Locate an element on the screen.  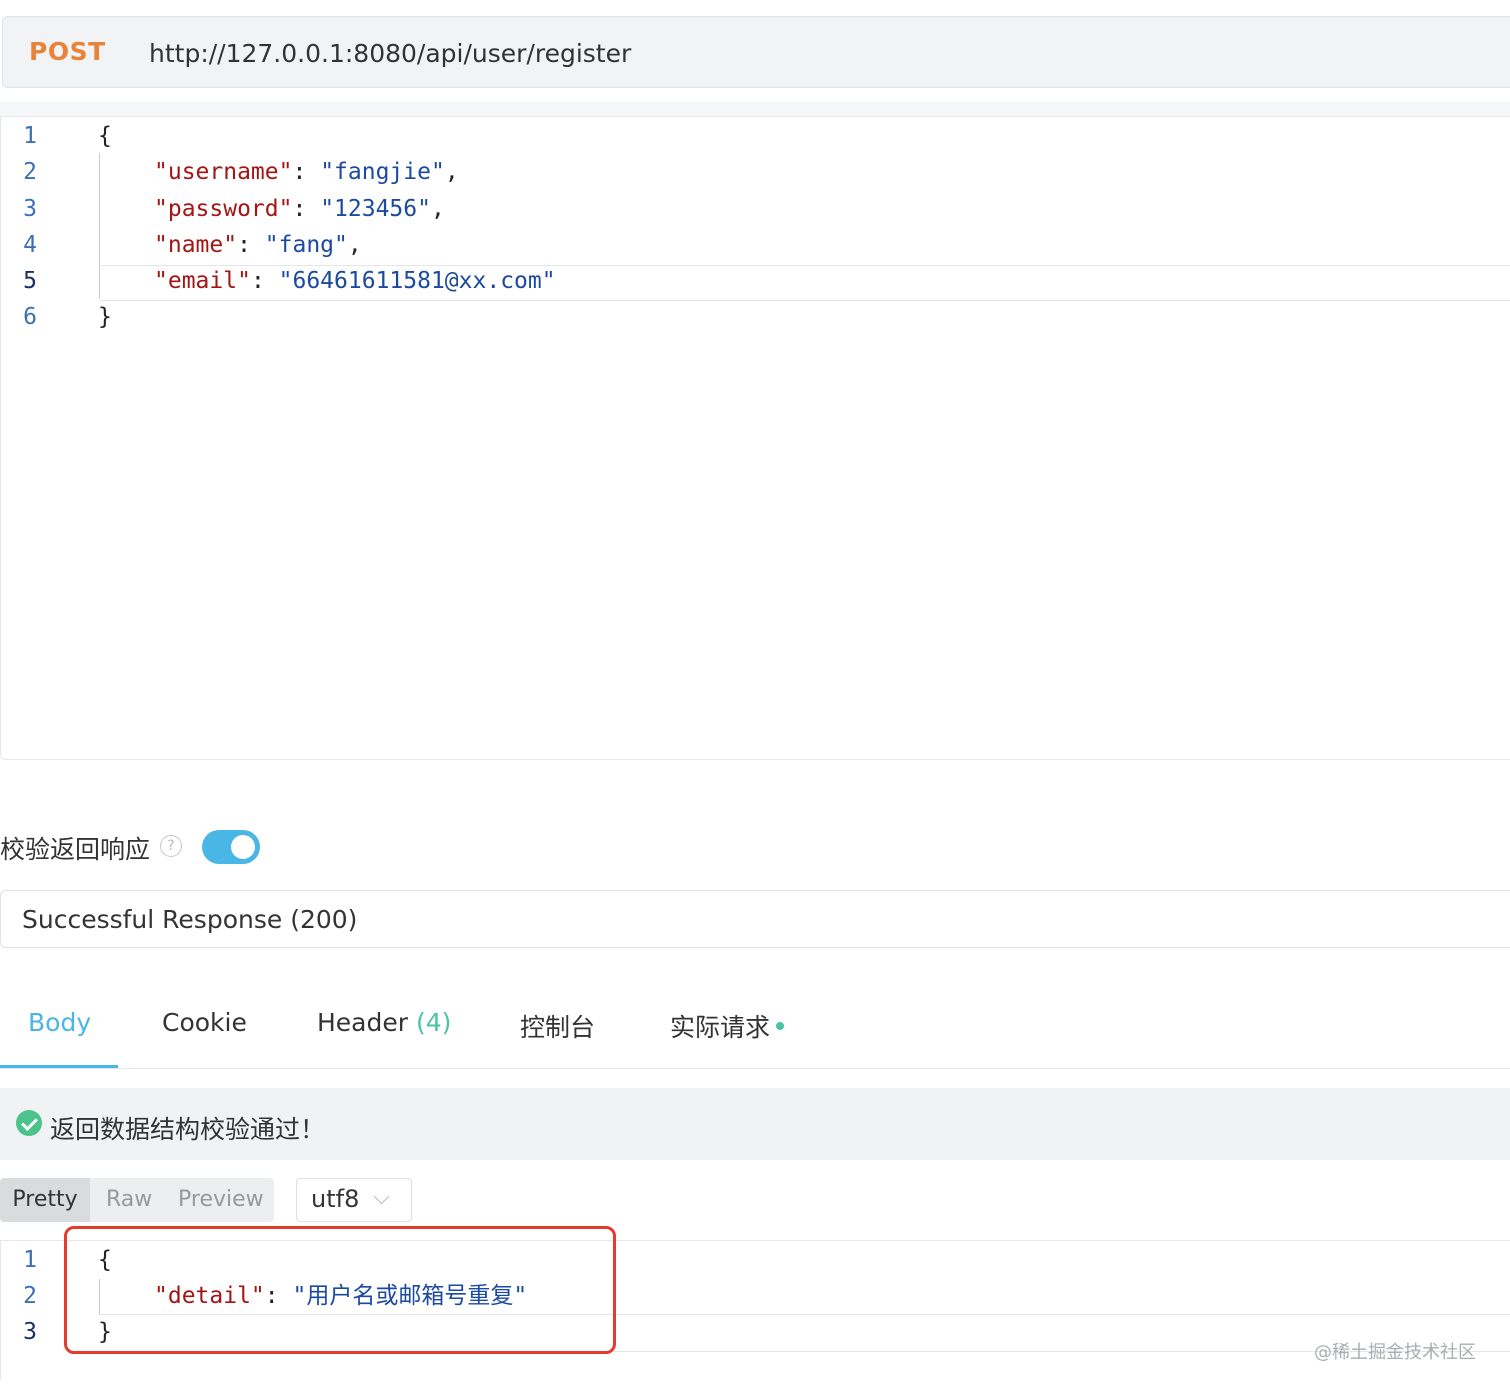
line-number: 4 is located at coordinates (30, 245).